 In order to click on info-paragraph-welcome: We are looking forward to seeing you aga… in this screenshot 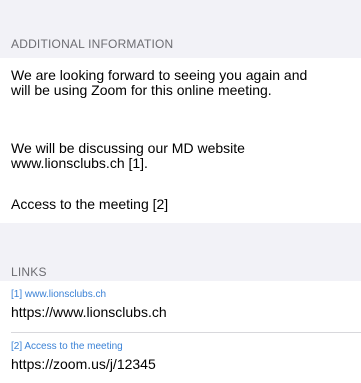, I will do `click(159, 82)`.